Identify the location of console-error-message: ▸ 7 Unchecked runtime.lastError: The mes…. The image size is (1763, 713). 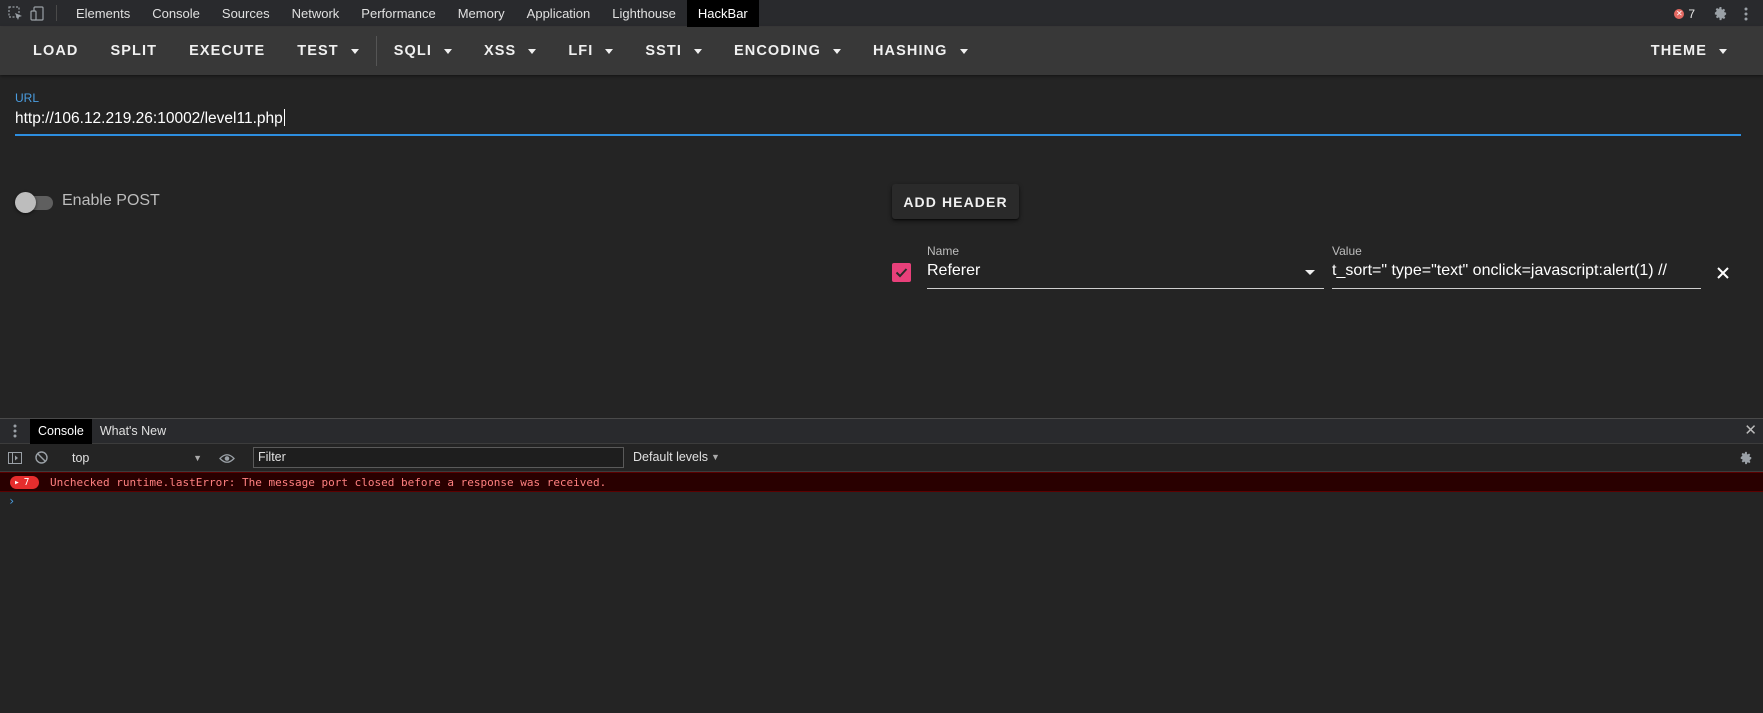
(881, 482).